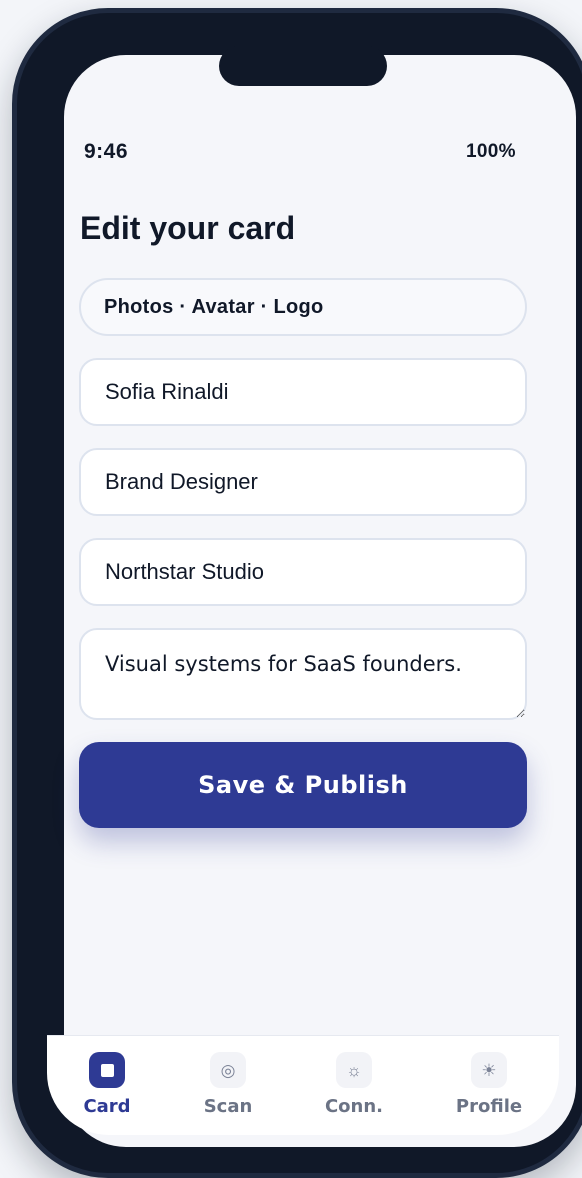 The height and width of the screenshot is (1178, 582). I want to click on dynamic-island, so click(303, 66).